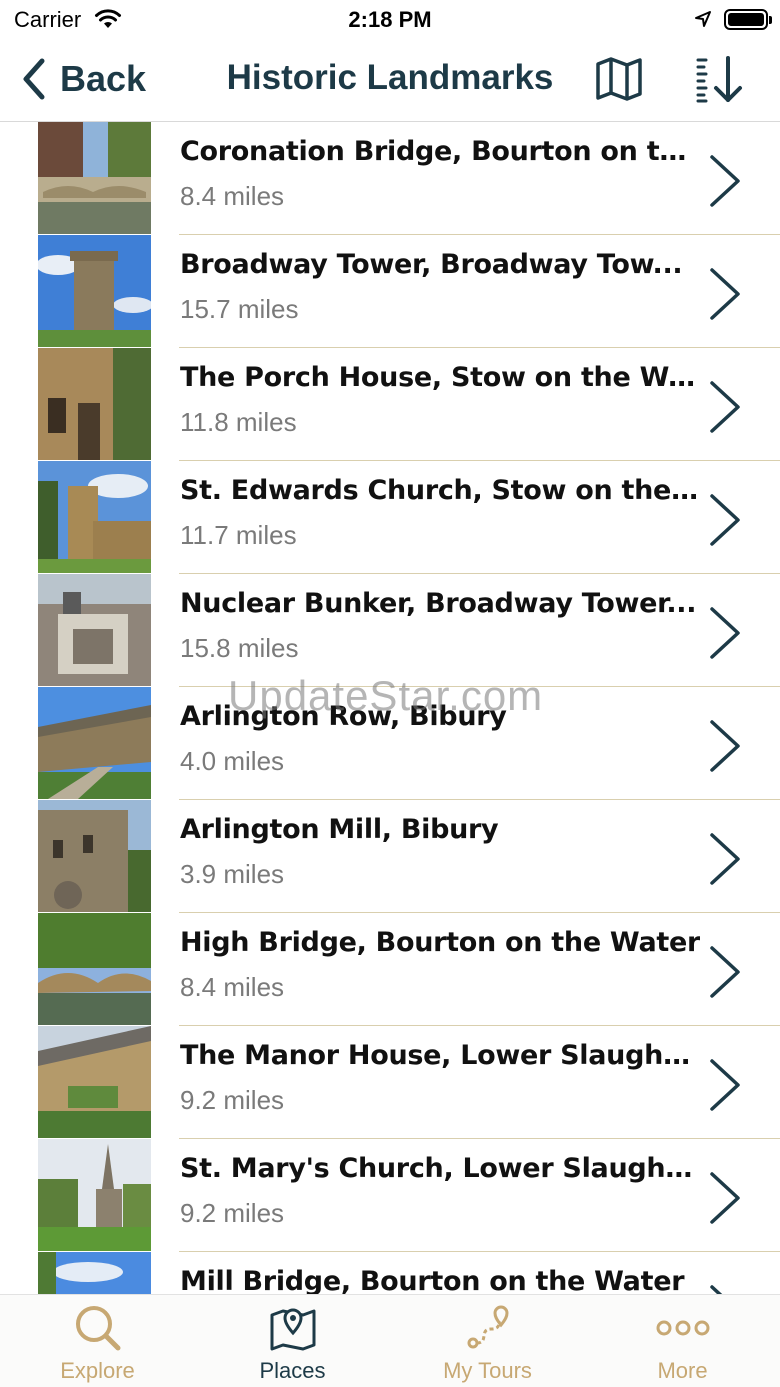 The width and height of the screenshot is (780, 1387). Describe the element at coordinates (239, 309) in the screenshot. I see `landmark-distance: 15.7 miles` at that location.